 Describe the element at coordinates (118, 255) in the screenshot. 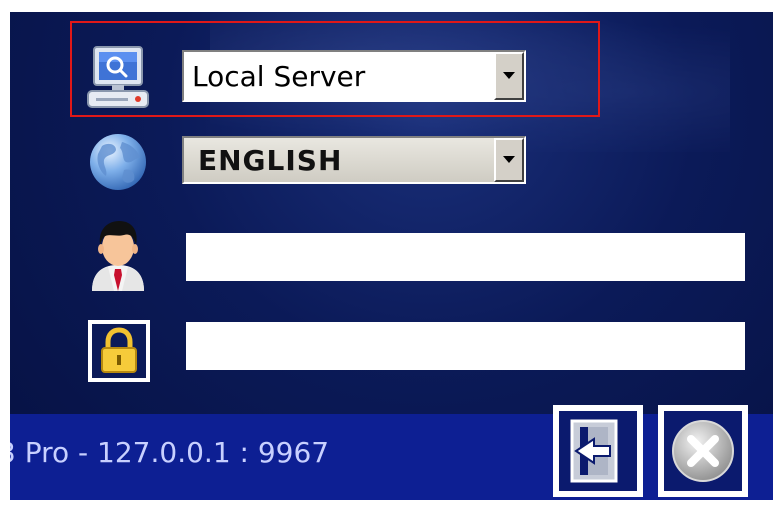

I see `user-avatar-icon` at that location.